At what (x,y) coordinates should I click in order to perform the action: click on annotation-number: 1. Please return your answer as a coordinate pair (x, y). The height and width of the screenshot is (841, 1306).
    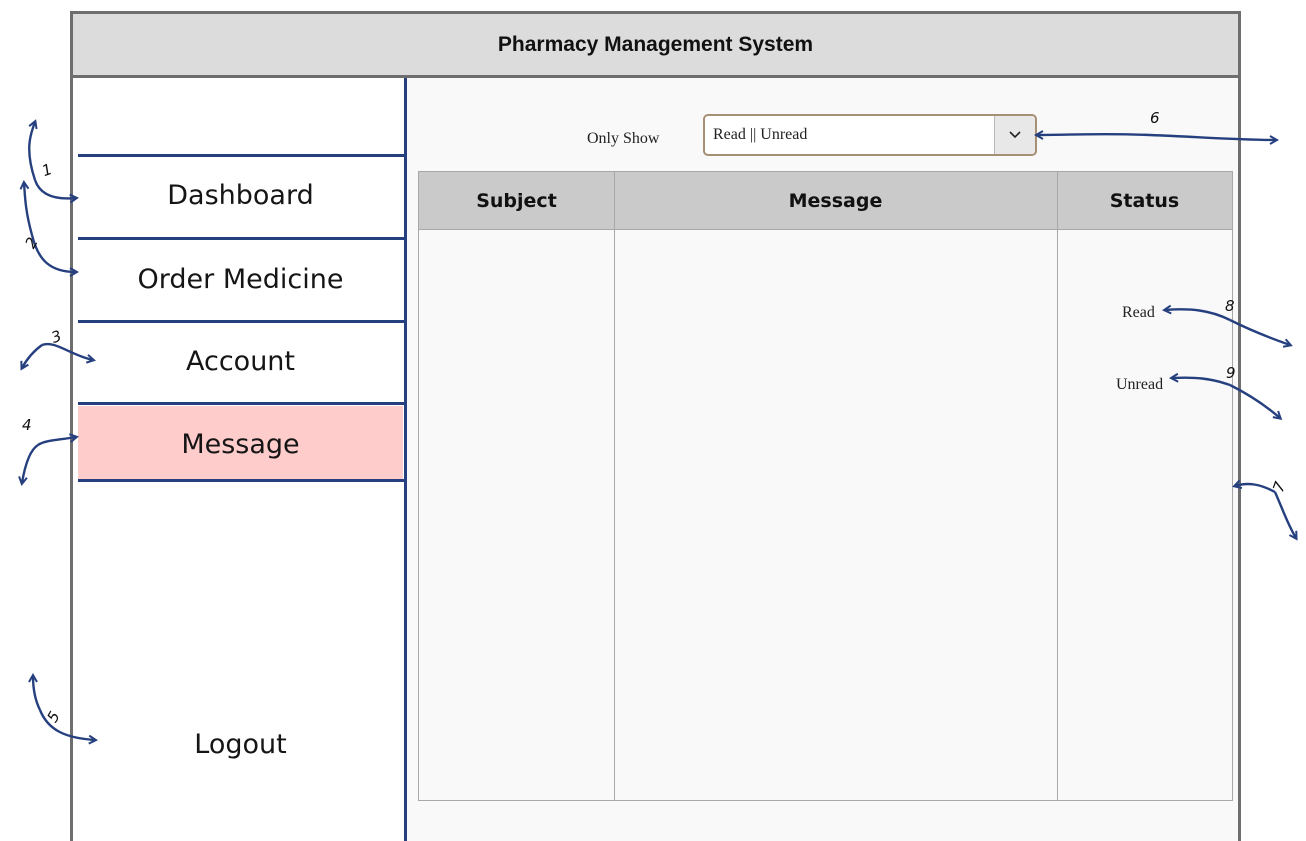
    Looking at the image, I should click on (46, 170).